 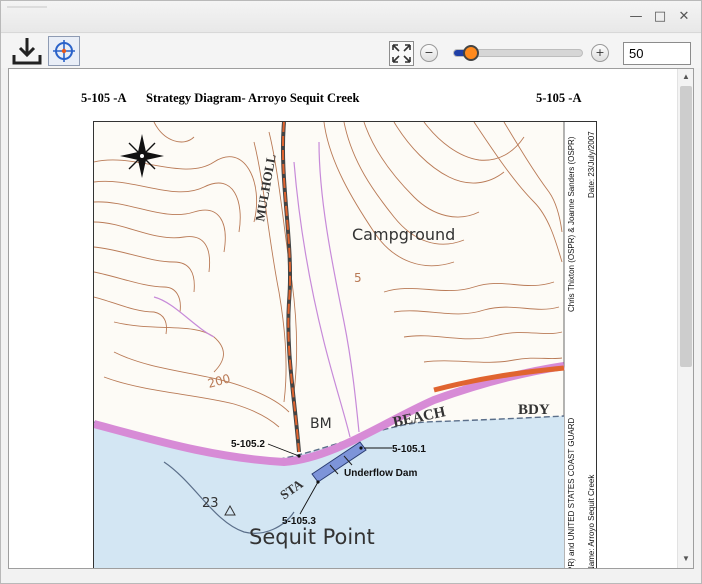 What do you see at coordinates (409, 449) in the screenshot?
I see `map-label-5-105-1: 5-105.1` at bounding box center [409, 449].